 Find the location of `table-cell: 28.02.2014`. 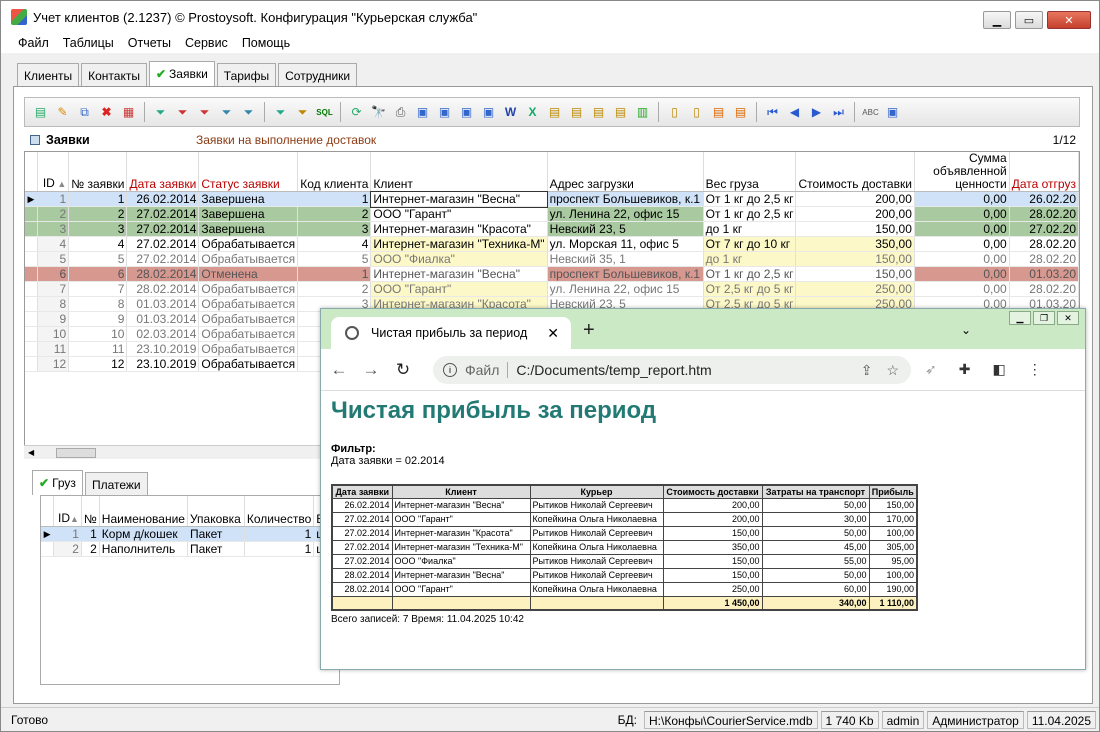

table-cell: 28.02.2014 is located at coordinates (163, 274).